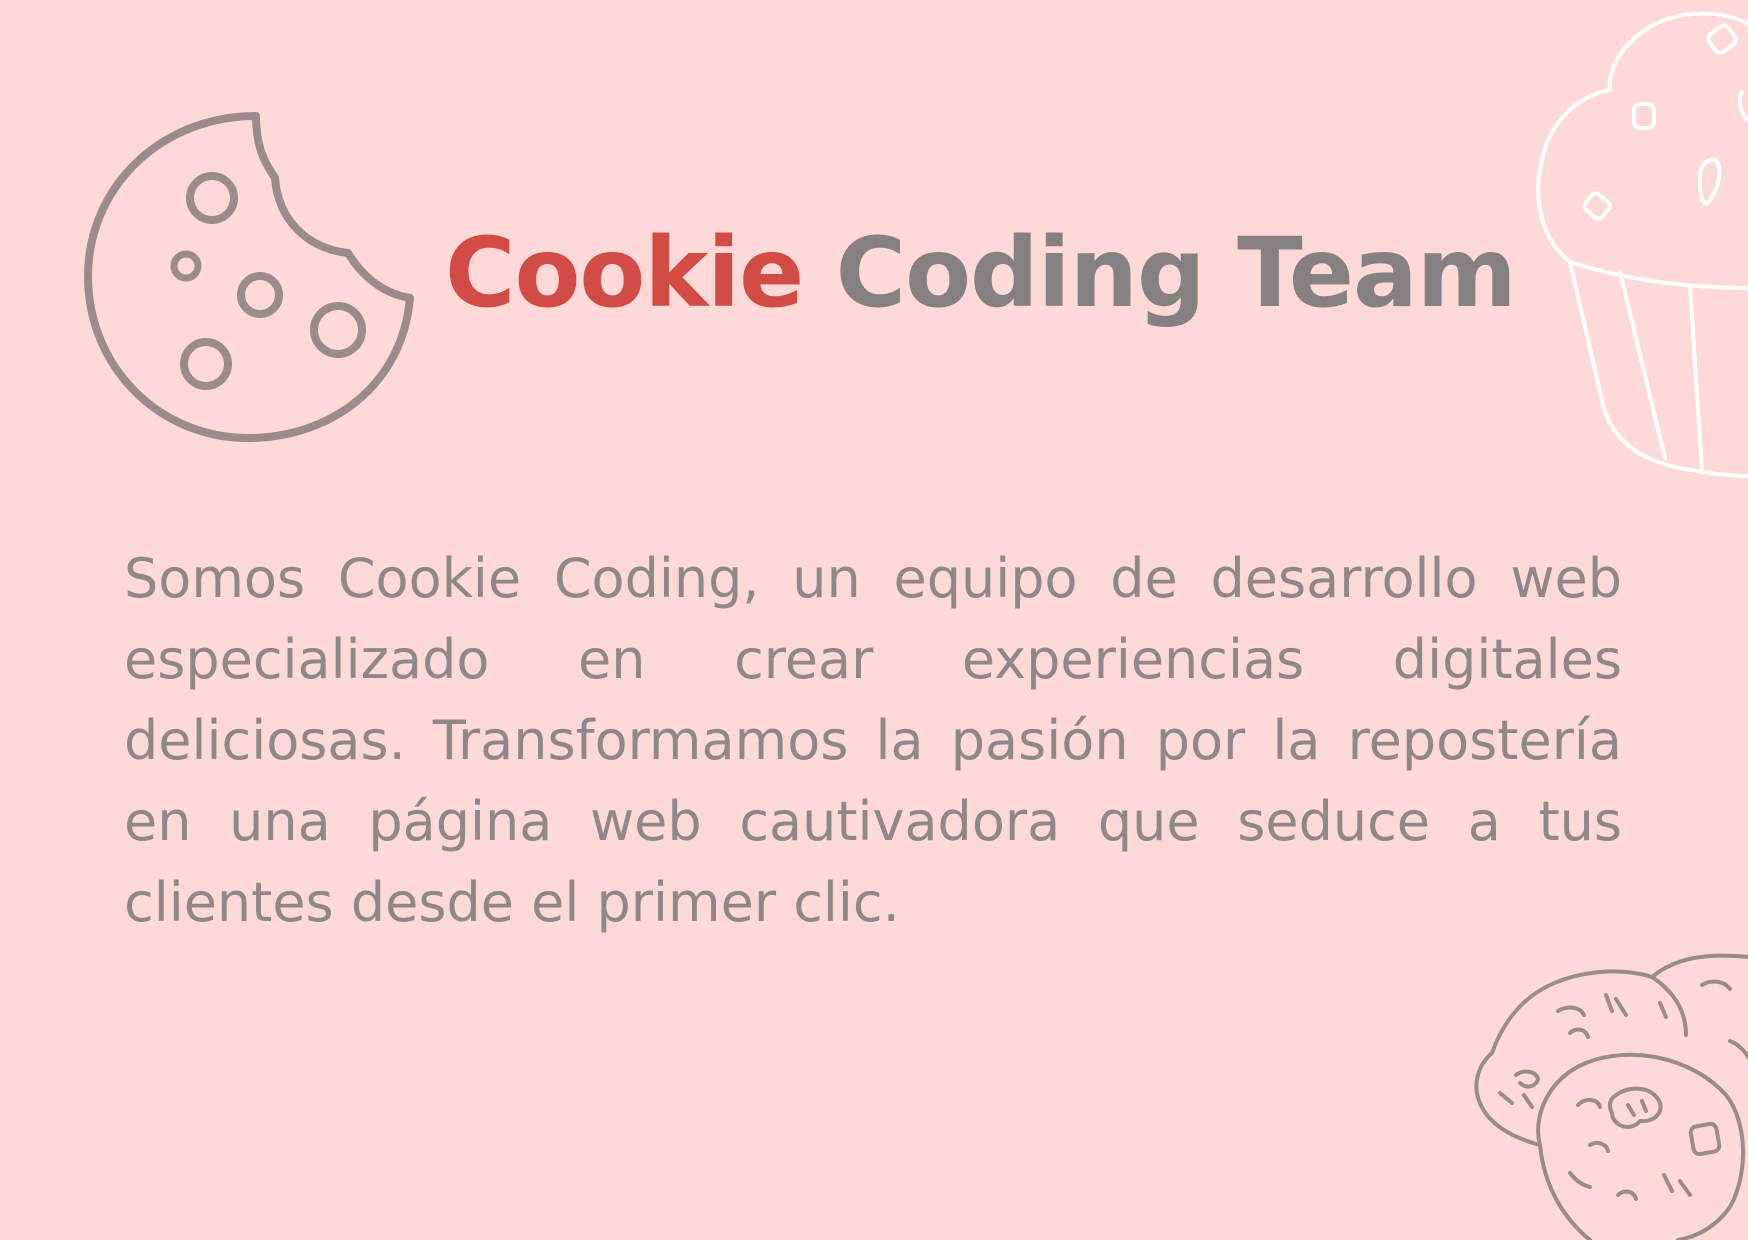 The height and width of the screenshot is (1240, 1748). I want to click on page-title: Cookie Coding Team, so click(981, 273).